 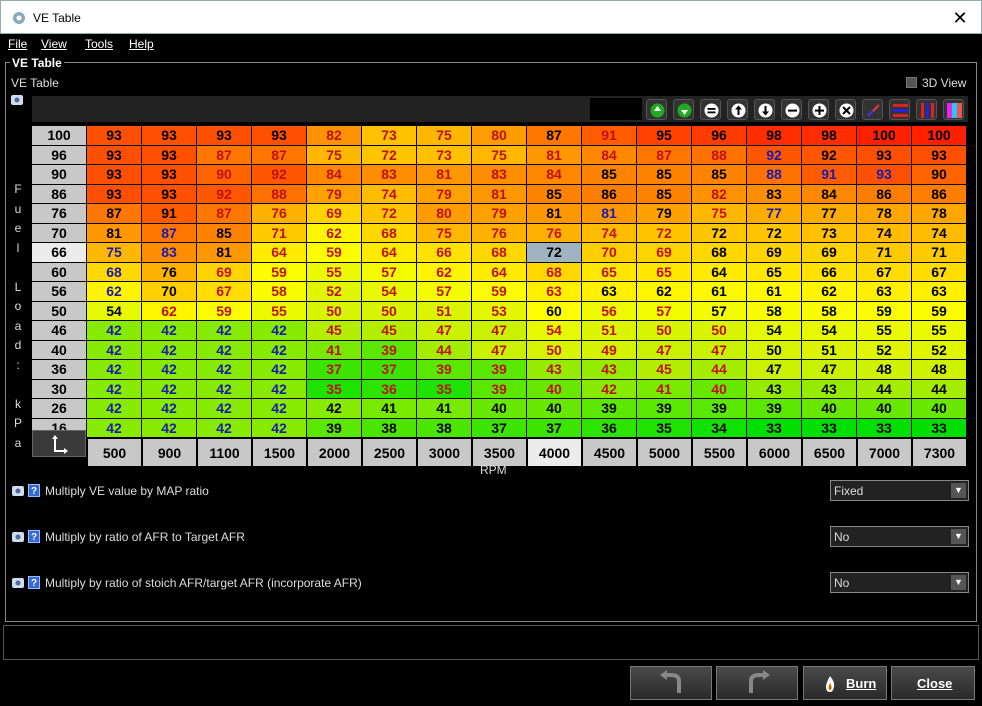 I want to click on menu-file: File, so click(x=17, y=44).